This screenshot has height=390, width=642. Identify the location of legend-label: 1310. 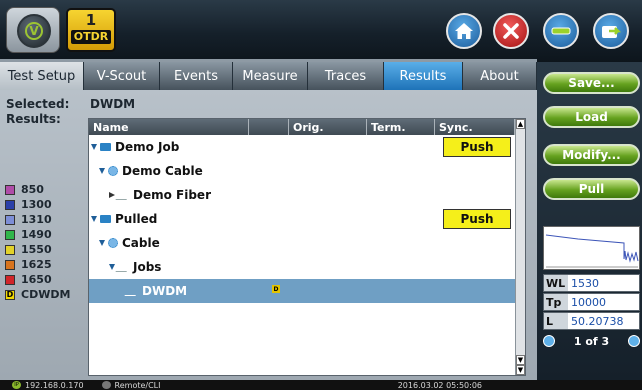
(36, 219).